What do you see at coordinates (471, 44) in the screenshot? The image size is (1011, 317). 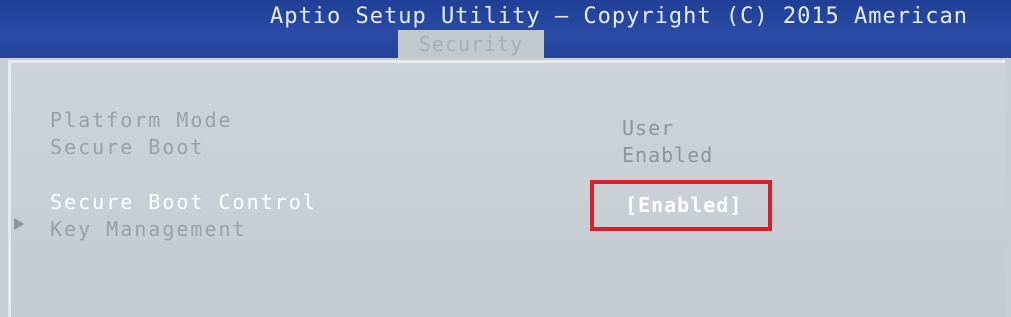 I see `tab-security: Security` at bounding box center [471, 44].